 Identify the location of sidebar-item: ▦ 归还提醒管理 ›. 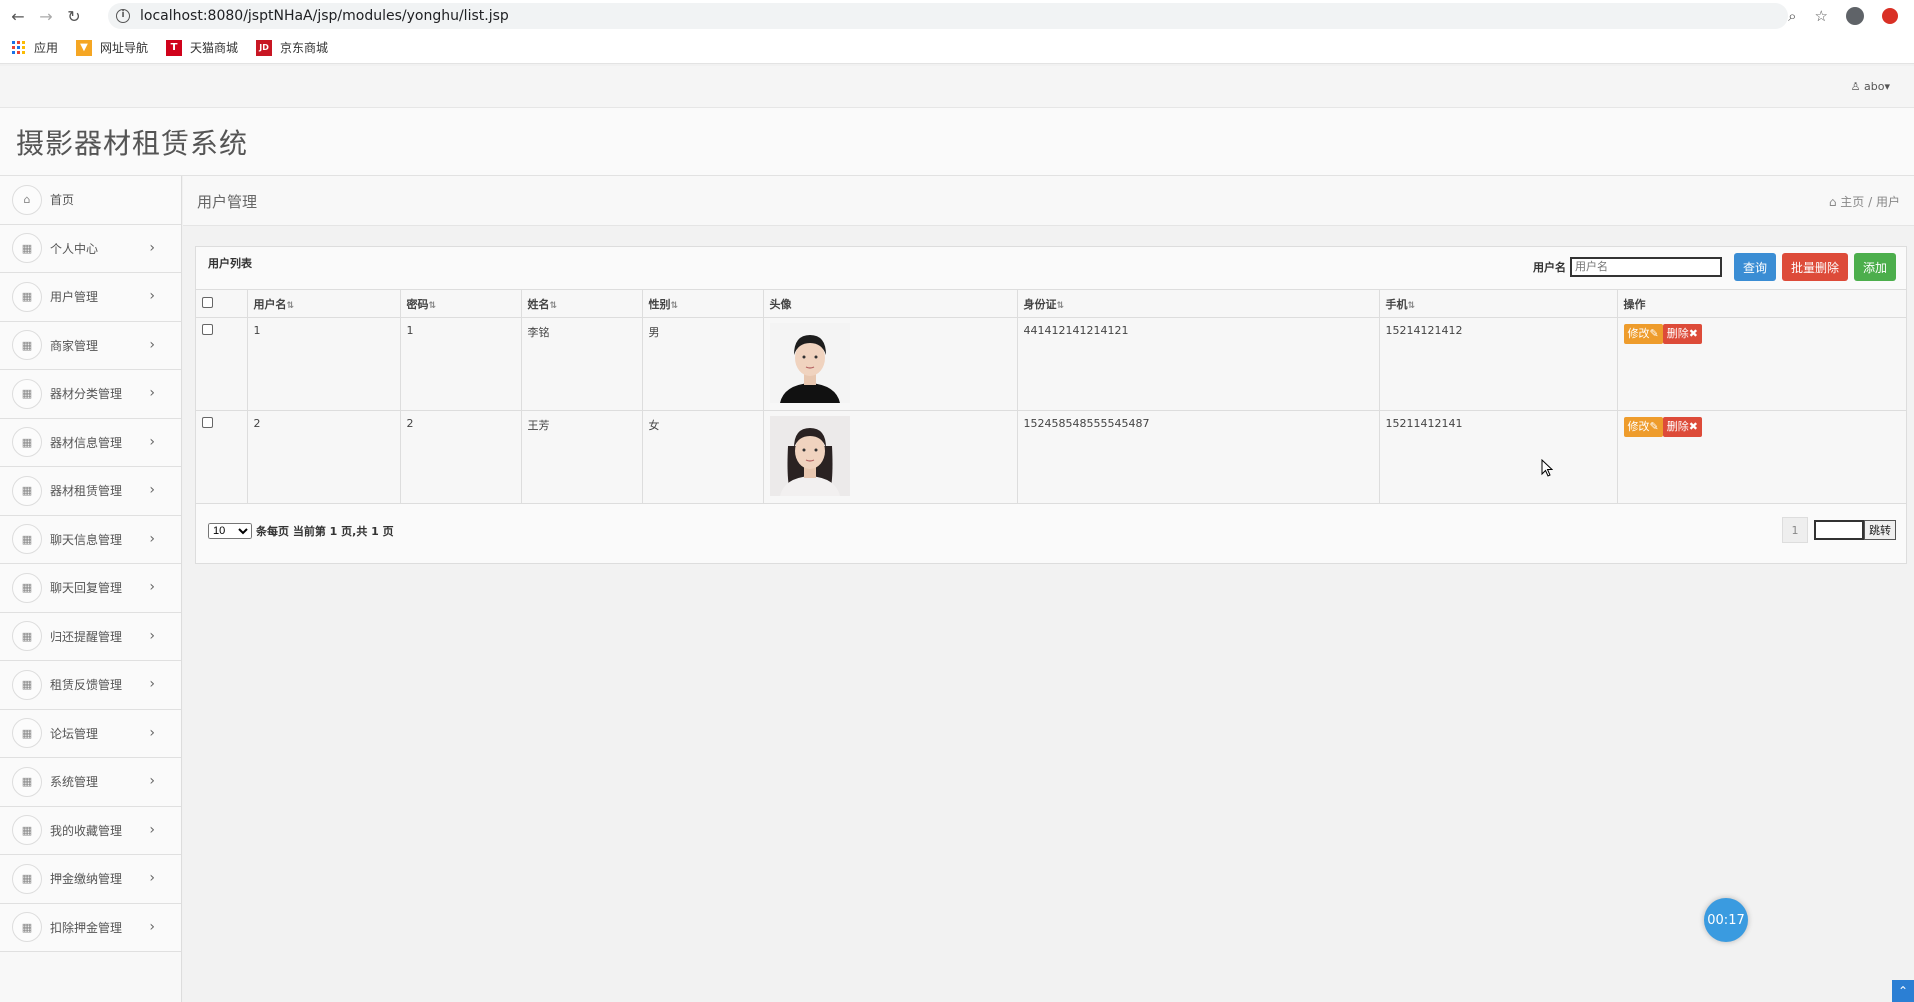
(90, 636).